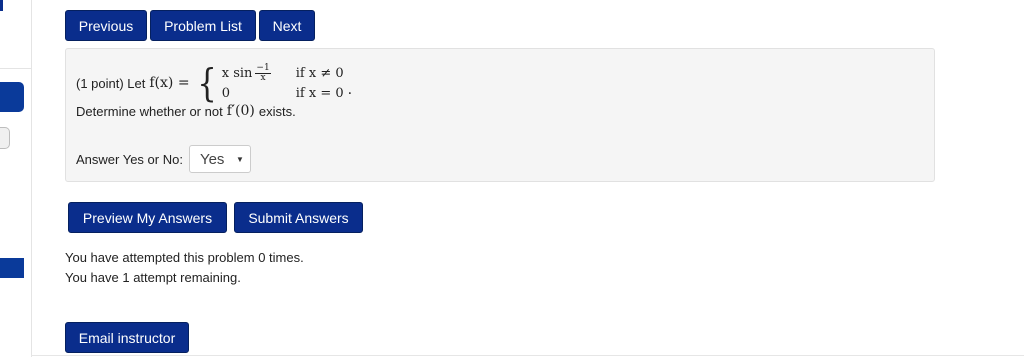  Describe the element at coordinates (184, 257) in the screenshot. I see `attempts-status: You have attempted this problem 0 times.` at that location.